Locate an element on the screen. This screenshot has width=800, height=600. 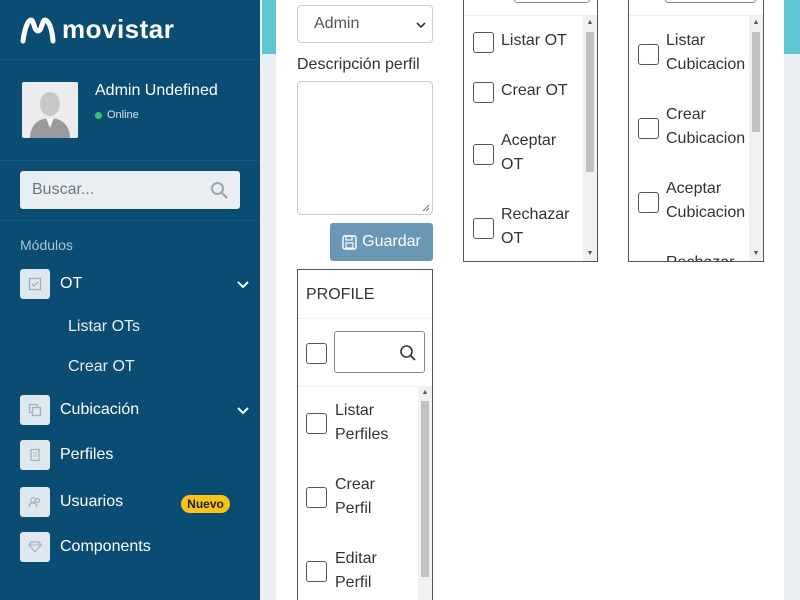
permission-label: Aceptar OT is located at coordinates (529, 152).